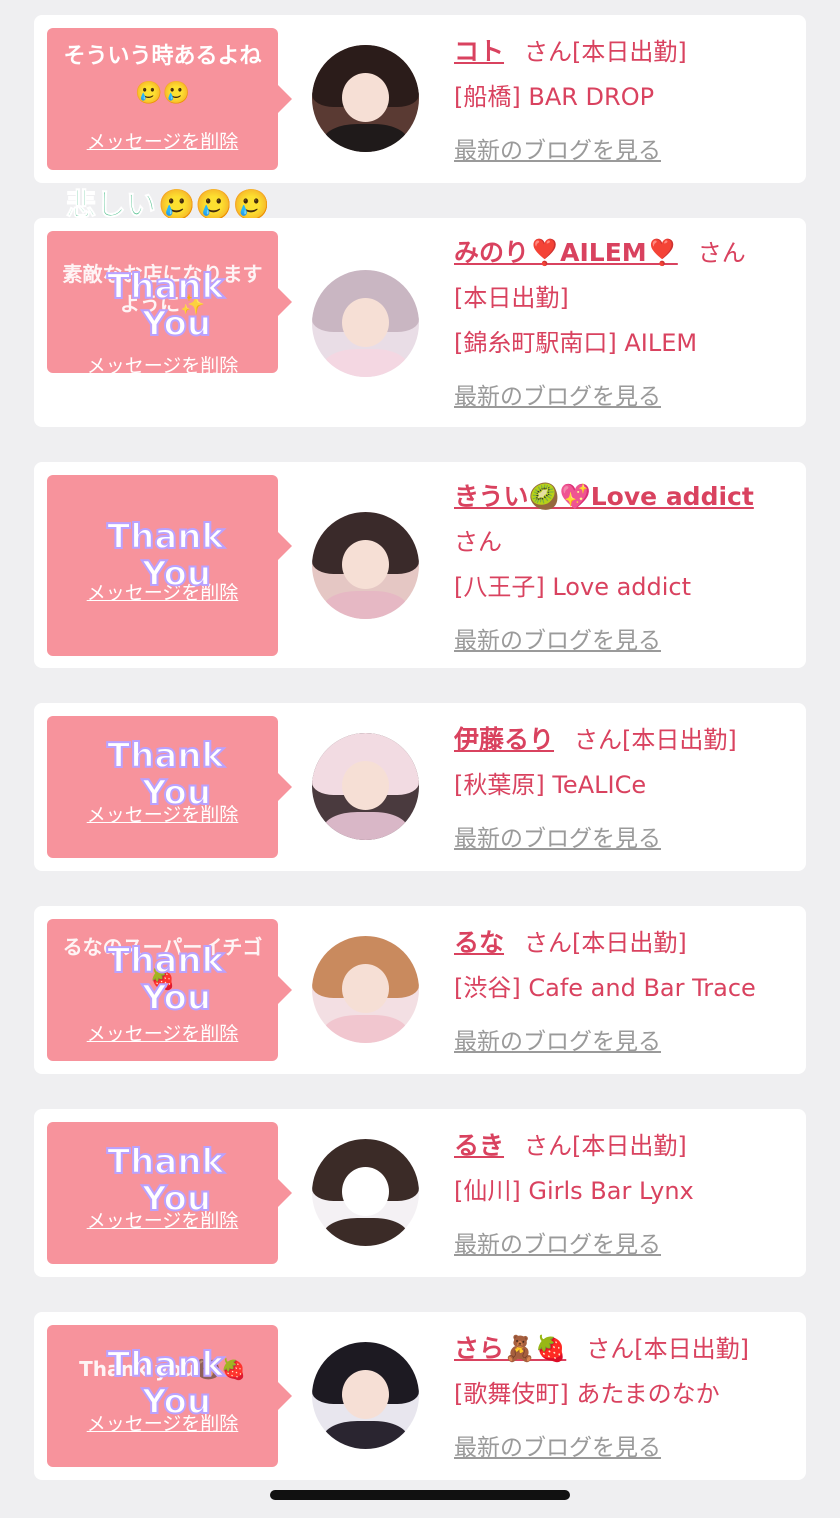 The height and width of the screenshot is (1518, 840). What do you see at coordinates (576, 343) in the screenshot?
I see `shop-location: [錦糸町駅南口] AILEM` at bounding box center [576, 343].